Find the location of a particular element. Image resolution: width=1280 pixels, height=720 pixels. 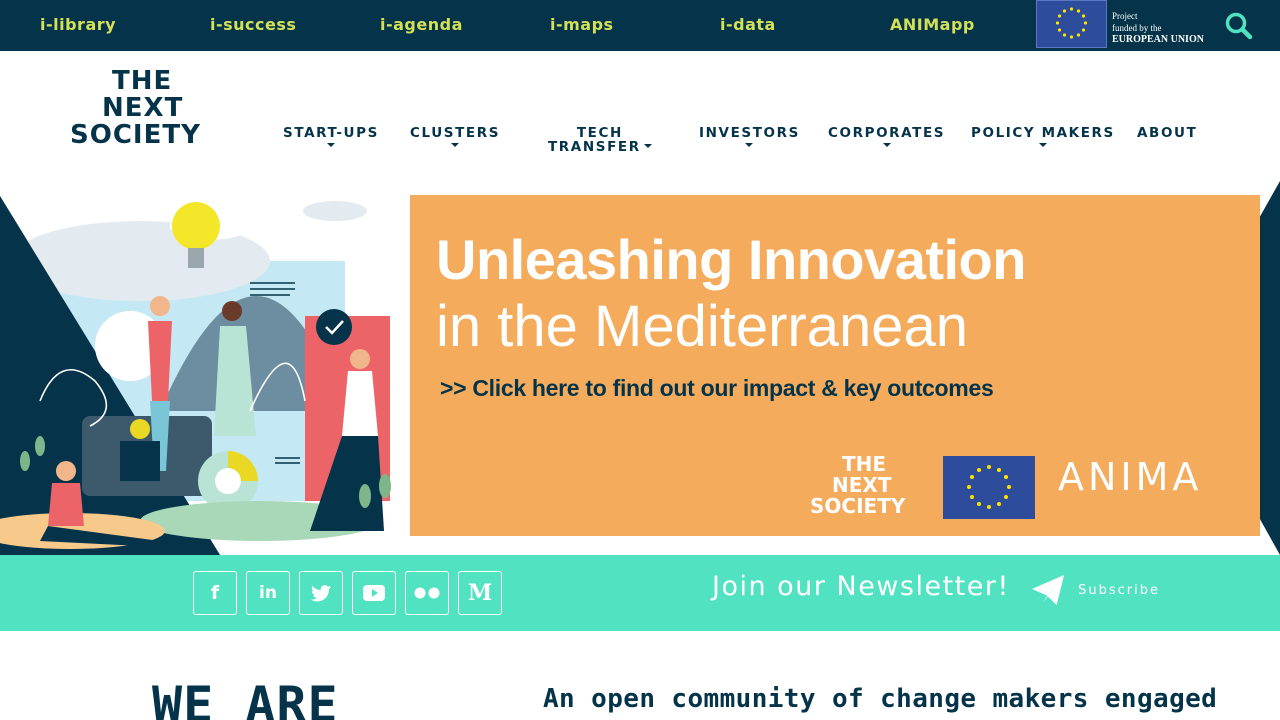

paper-plane-icon is located at coordinates (1048, 590).